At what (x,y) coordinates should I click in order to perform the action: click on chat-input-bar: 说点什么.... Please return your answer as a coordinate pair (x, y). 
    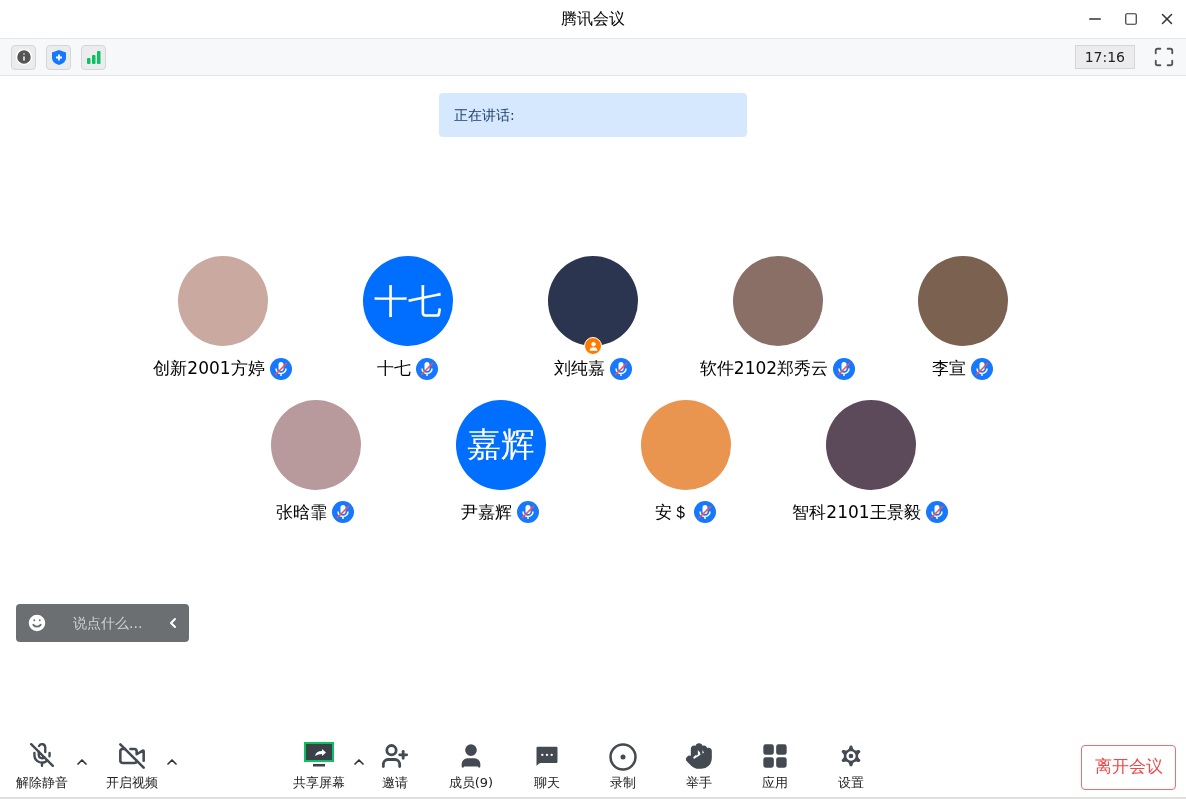
    Looking at the image, I should click on (102, 623).